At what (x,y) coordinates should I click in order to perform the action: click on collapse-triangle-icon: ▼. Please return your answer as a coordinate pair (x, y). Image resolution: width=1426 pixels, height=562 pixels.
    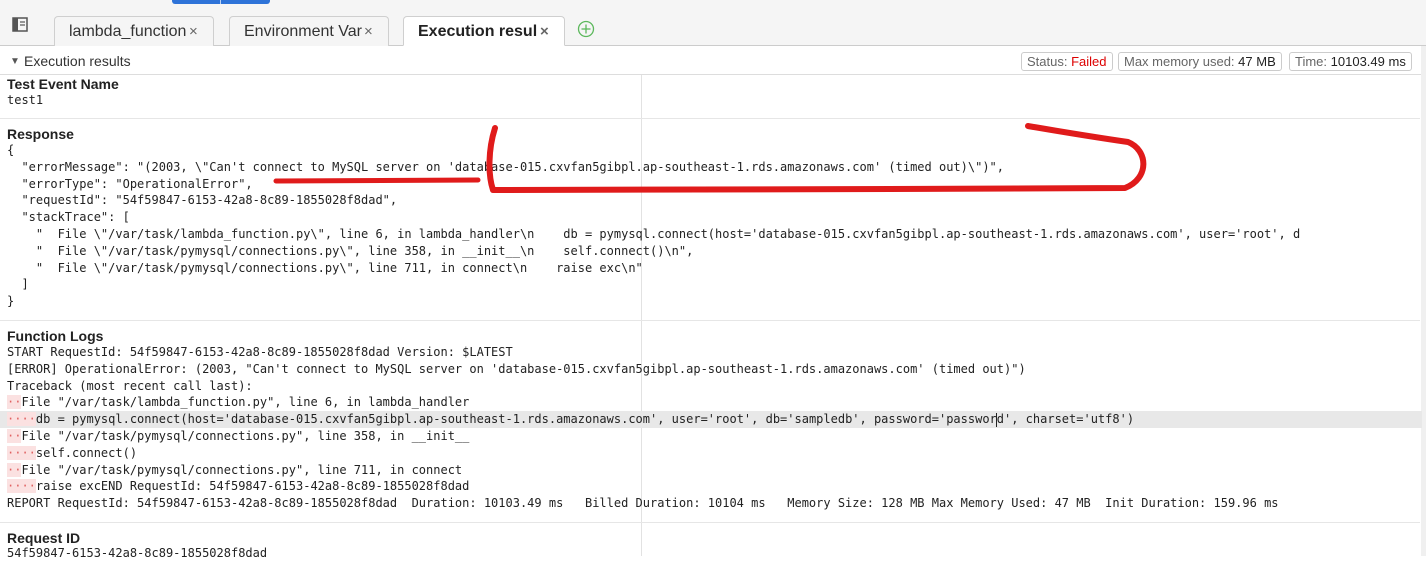
    Looking at the image, I should click on (15, 61).